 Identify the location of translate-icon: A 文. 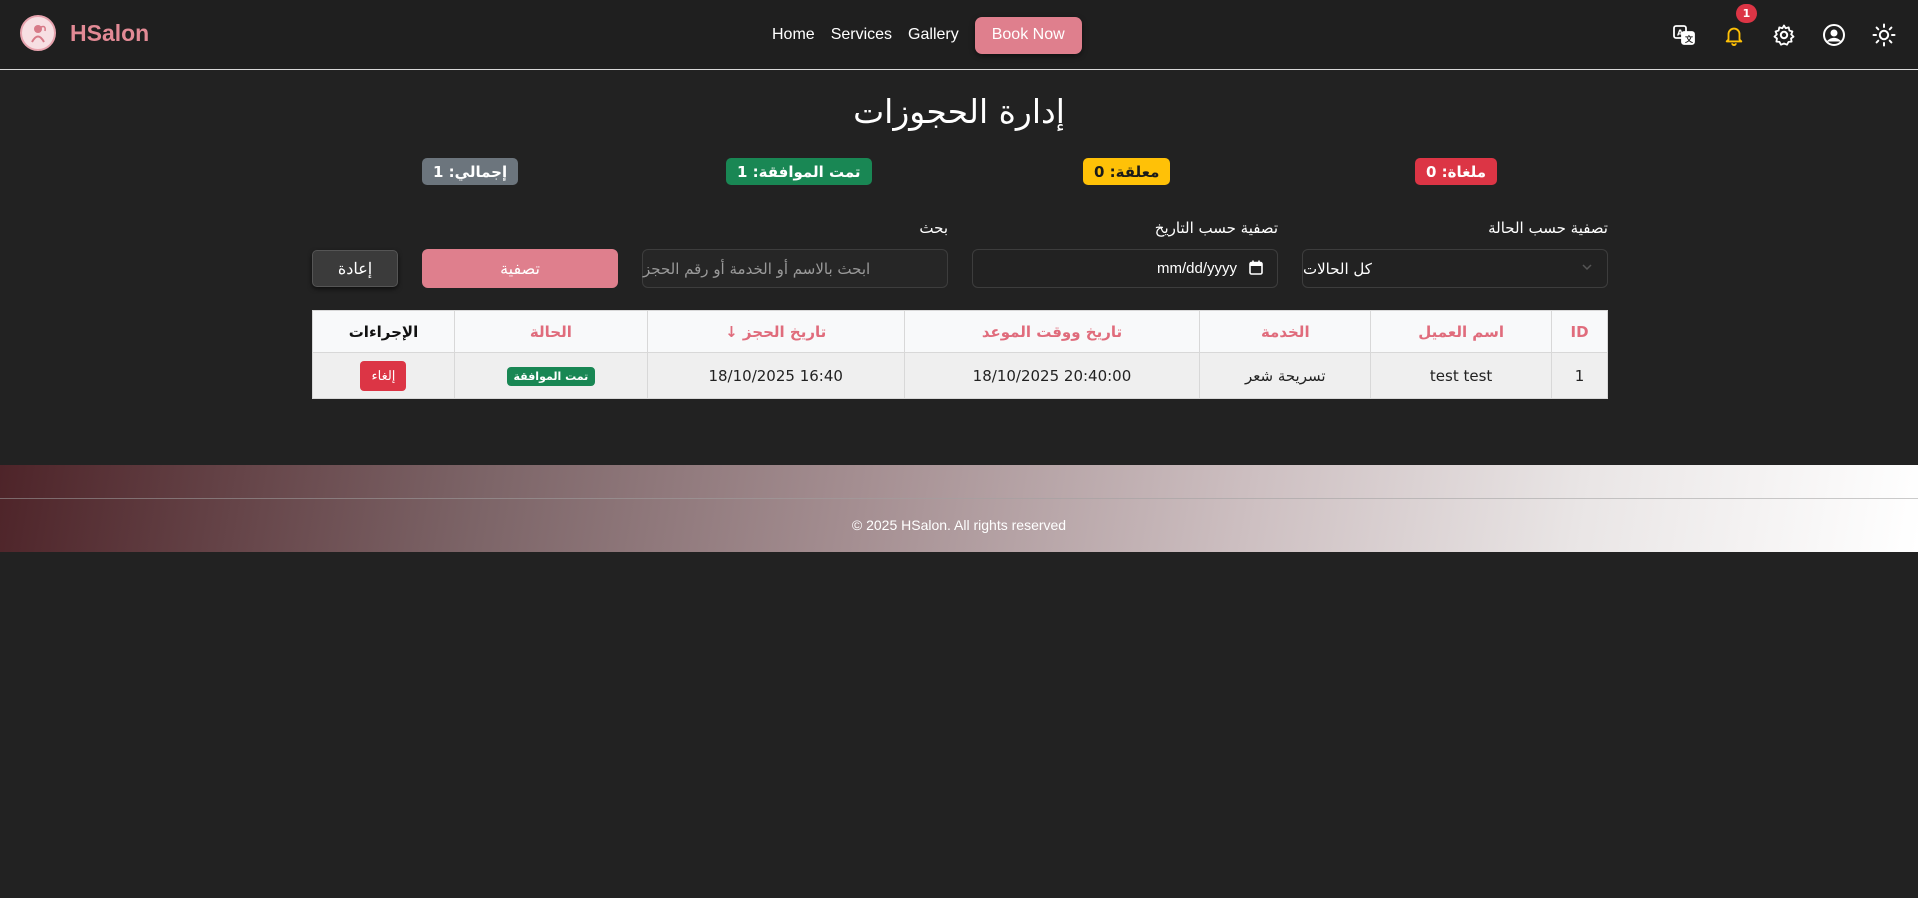
(1684, 35).